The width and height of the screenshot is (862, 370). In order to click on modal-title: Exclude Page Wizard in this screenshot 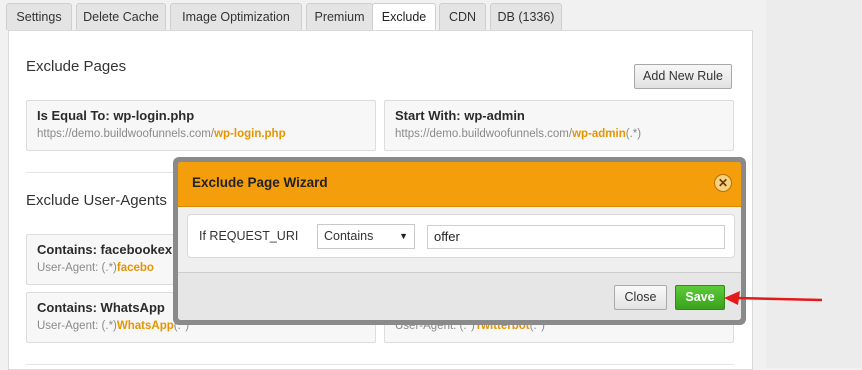, I will do `click(260, 182)`.